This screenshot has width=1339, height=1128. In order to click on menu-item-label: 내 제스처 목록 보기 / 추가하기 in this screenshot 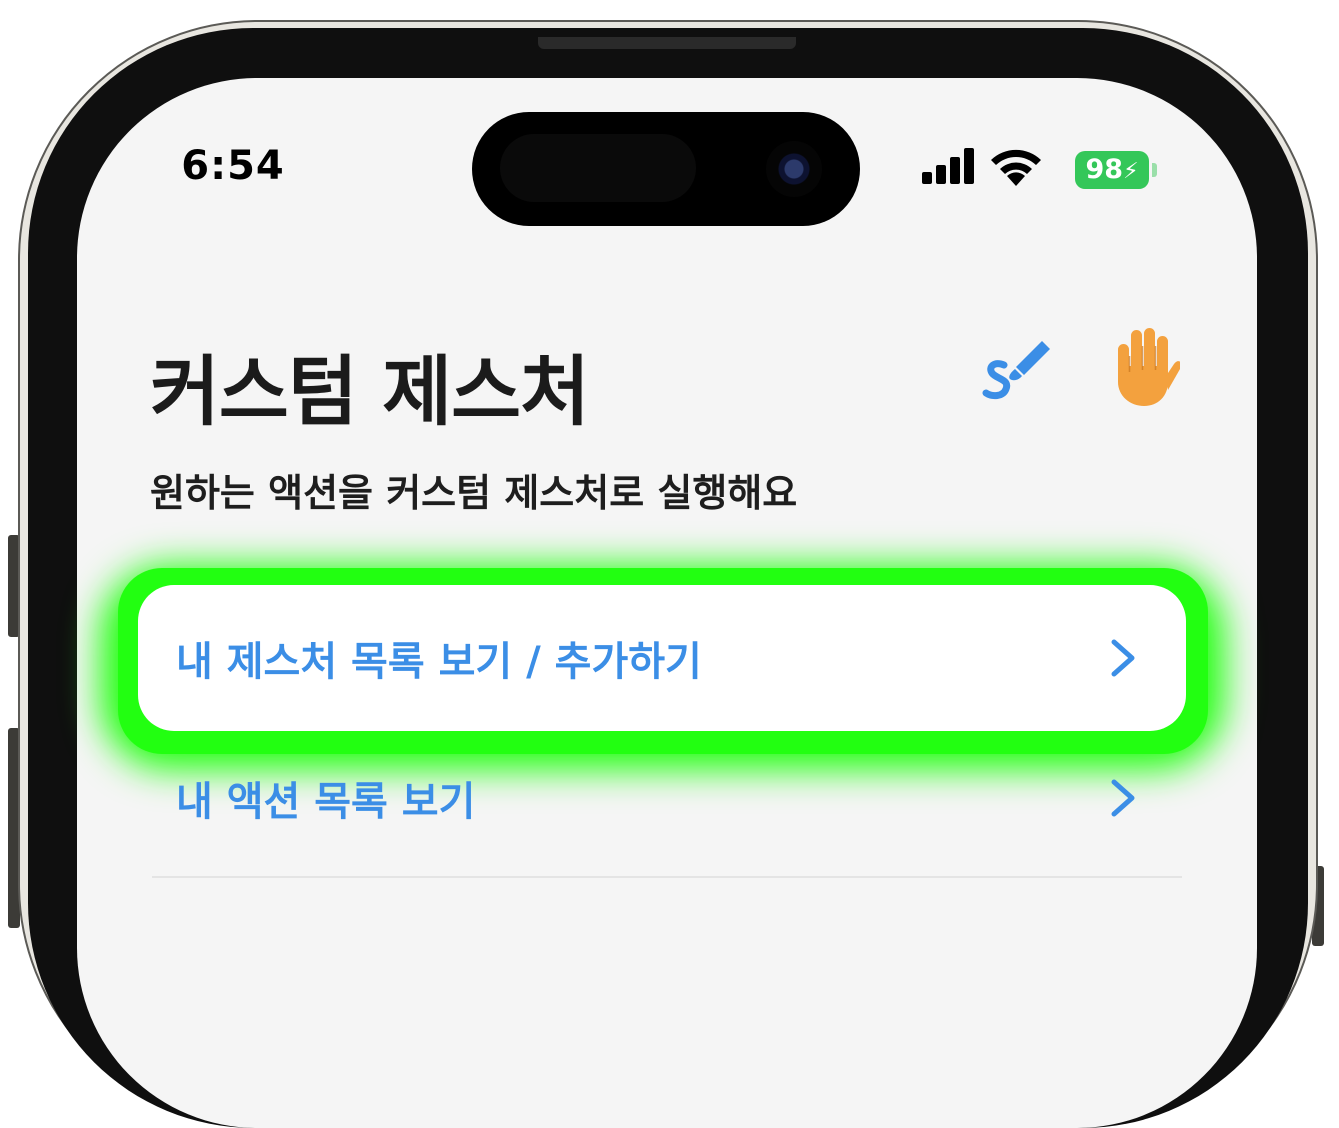, I will do `click(439, 662)`.